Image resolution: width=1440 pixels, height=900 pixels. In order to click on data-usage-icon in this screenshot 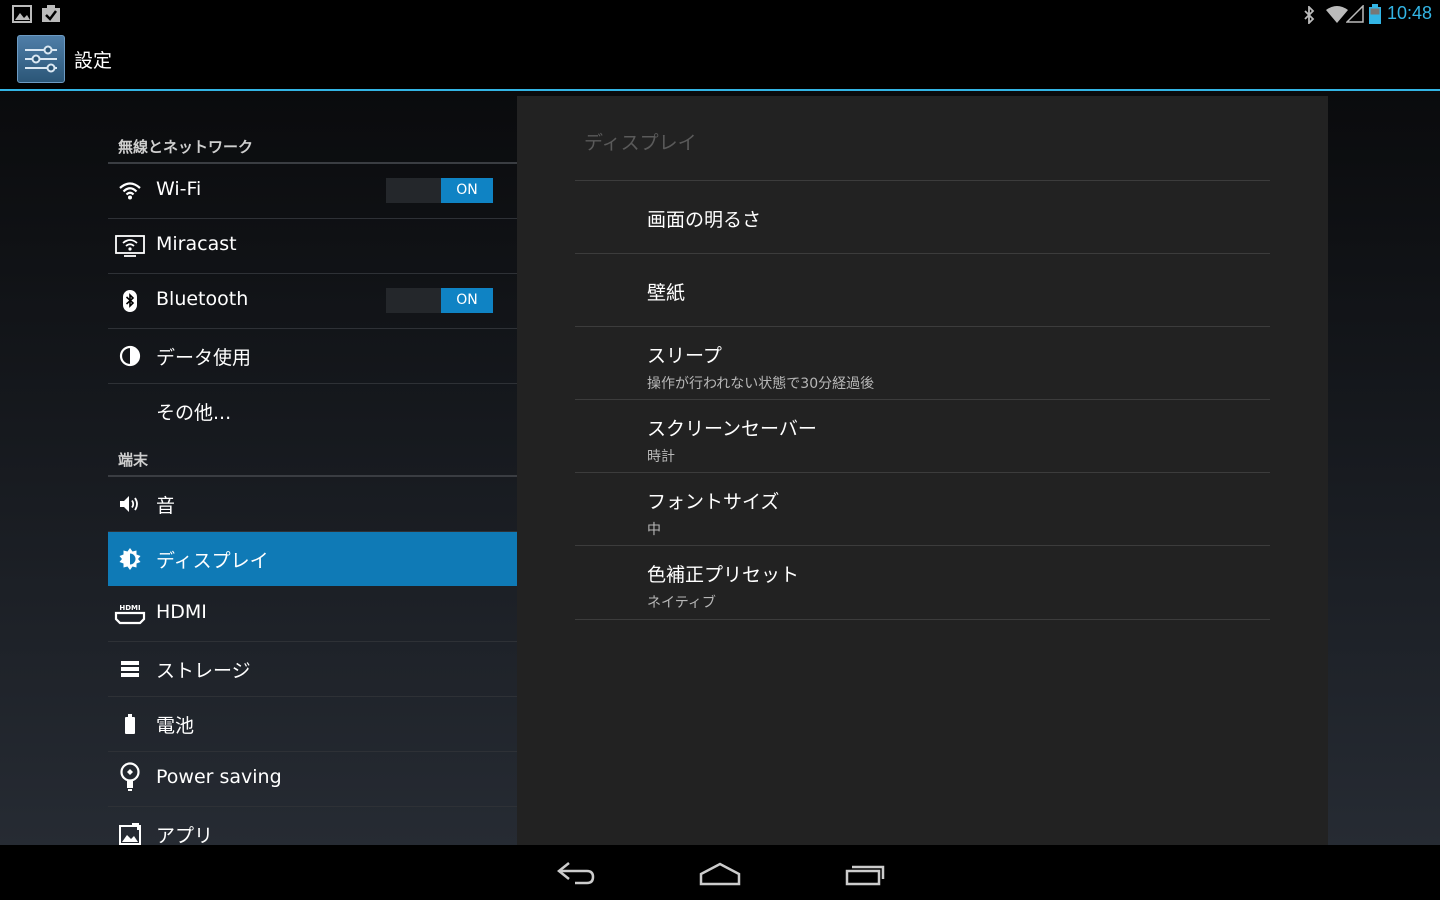, I will do `click(130, 356)`.